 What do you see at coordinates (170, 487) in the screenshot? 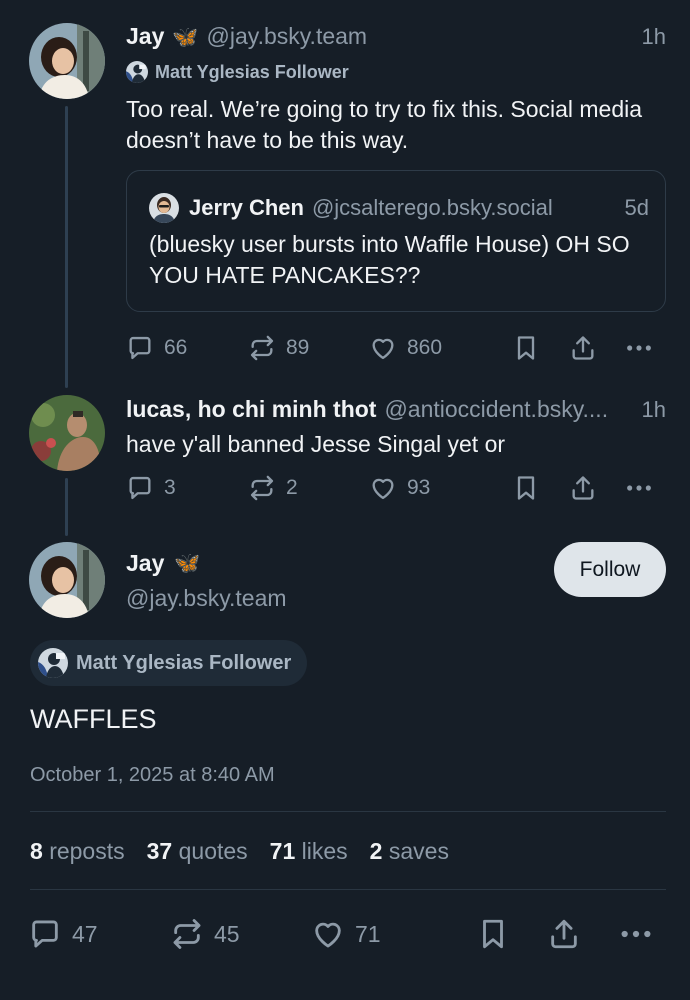
I see `reply-count: 3` at bounding box center [170, 487].